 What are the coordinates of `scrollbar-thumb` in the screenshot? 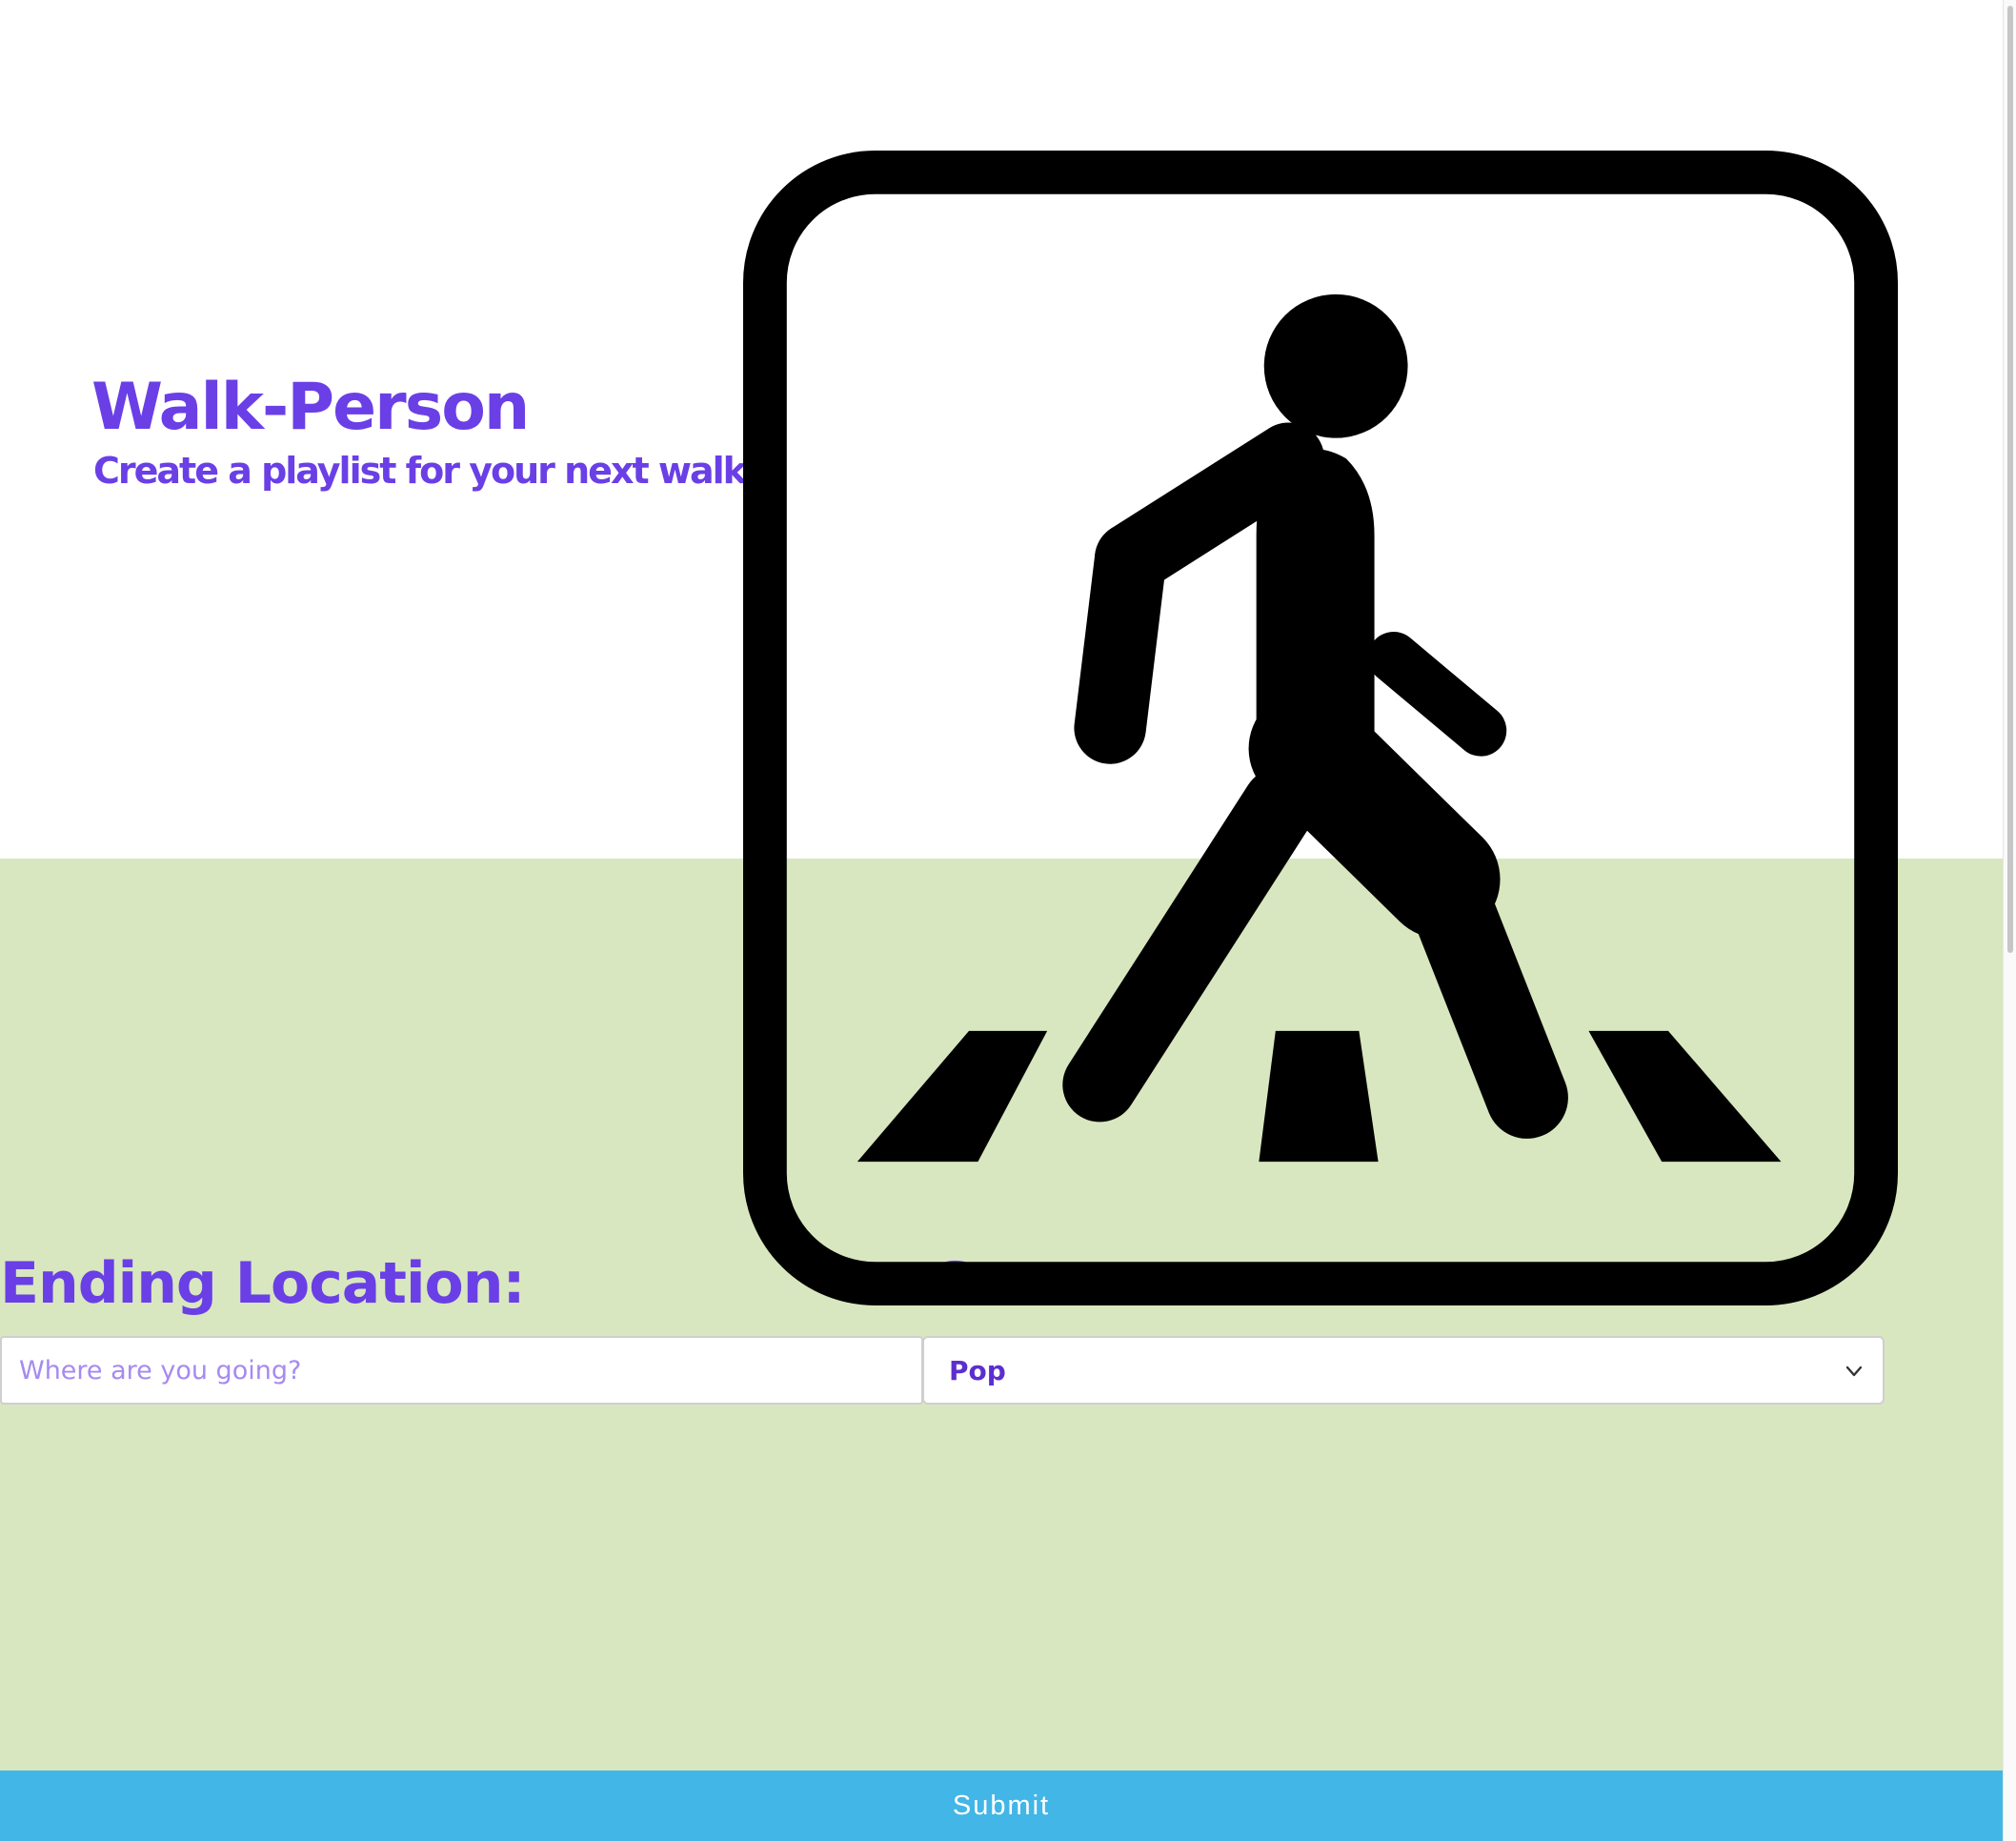 It's located at (2010, 479).